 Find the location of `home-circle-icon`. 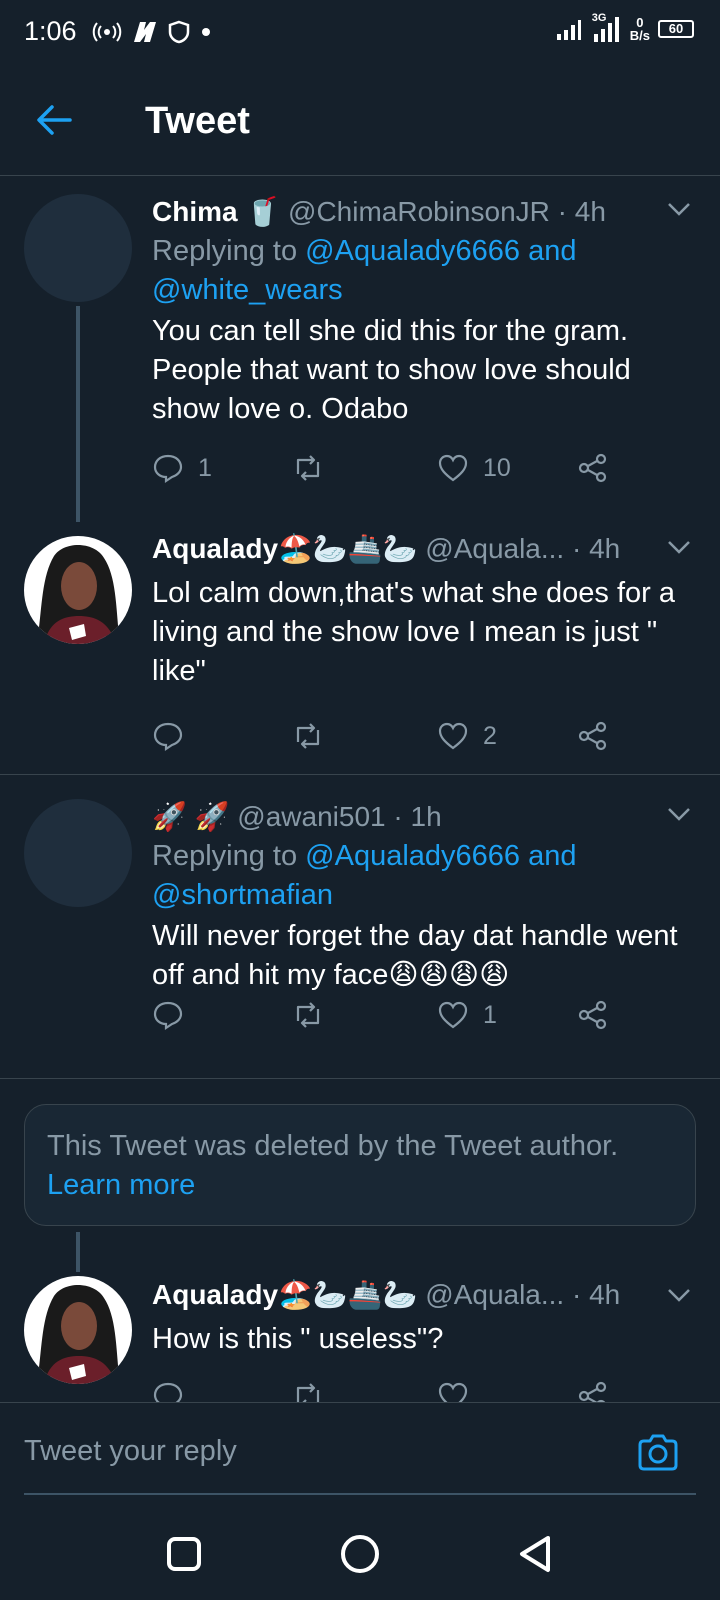

home-circle-icon is located at coordinates (360, 1554).